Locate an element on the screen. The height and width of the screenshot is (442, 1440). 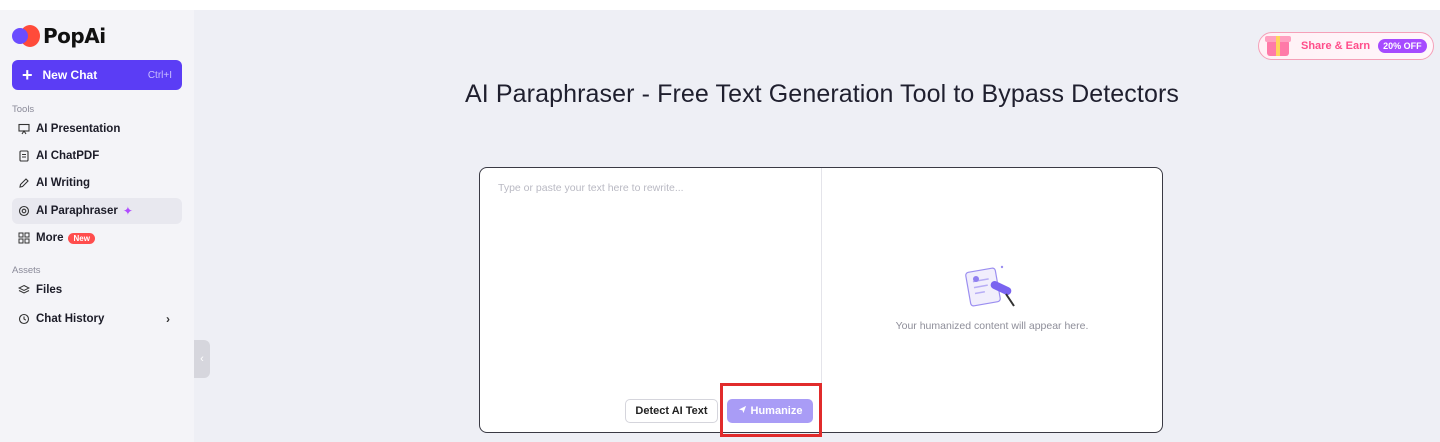
new-chat-label: New Chat is located at coordinates (70, 75).